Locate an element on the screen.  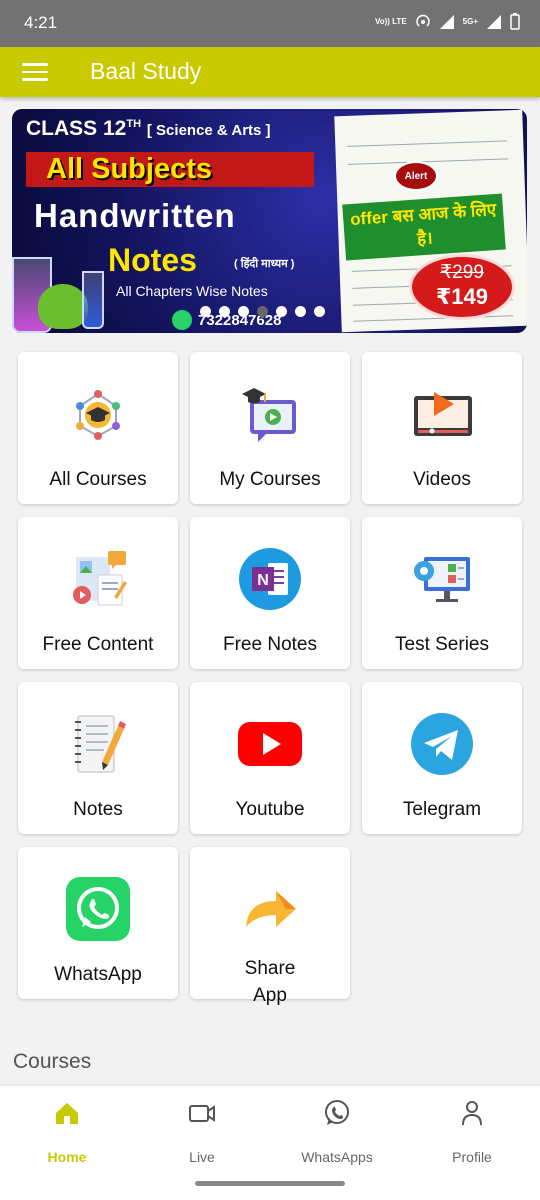
tile-test-series: Test Series is located at coordinates (442, 593).